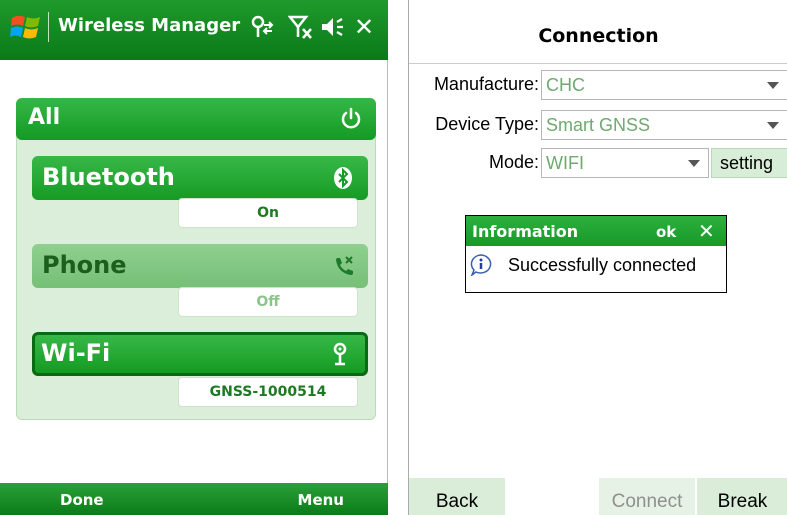  Describe the element at coordinates (48, 27) in the screenshot. I see `title-separator` at that location.